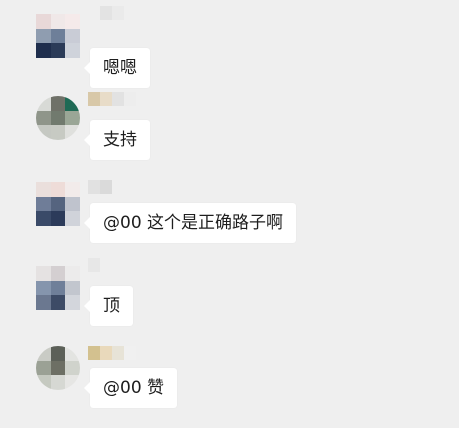  What do you see at coordinates (117, 68) in the screenshot?
I see `message-bubble: 嗯嗯` at bounding box center [117, 68].